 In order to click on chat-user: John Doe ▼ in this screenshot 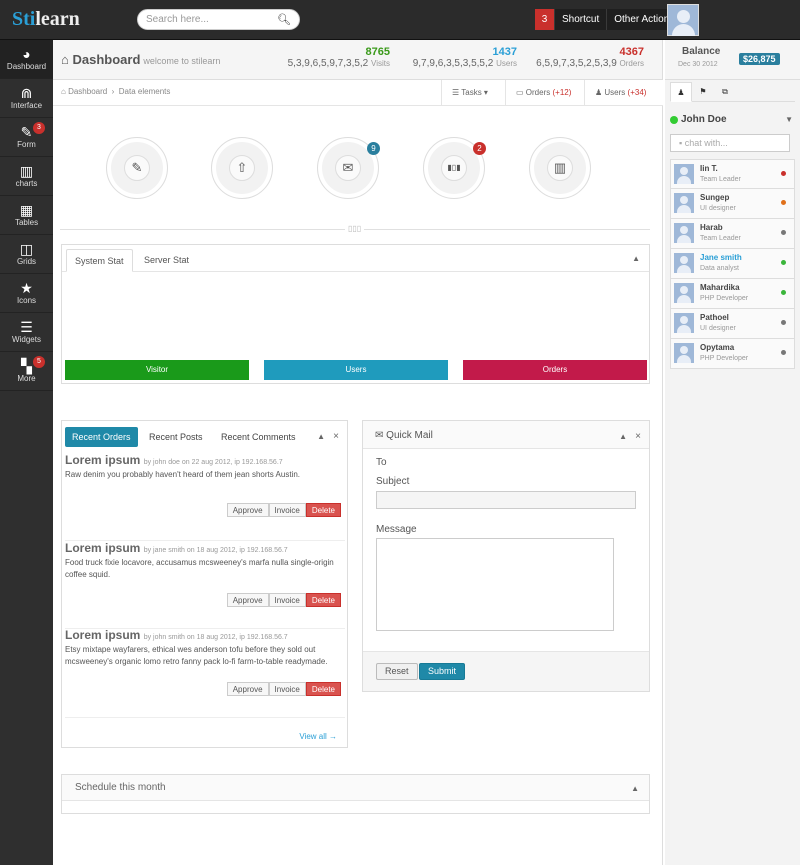, I will do `click(732, 121)`.